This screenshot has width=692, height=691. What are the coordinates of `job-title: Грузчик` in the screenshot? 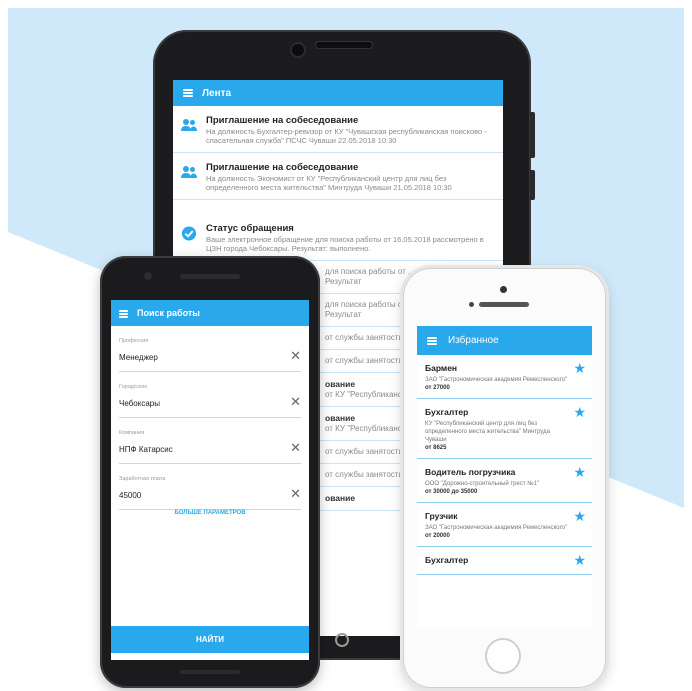 It's located at (441, 516).